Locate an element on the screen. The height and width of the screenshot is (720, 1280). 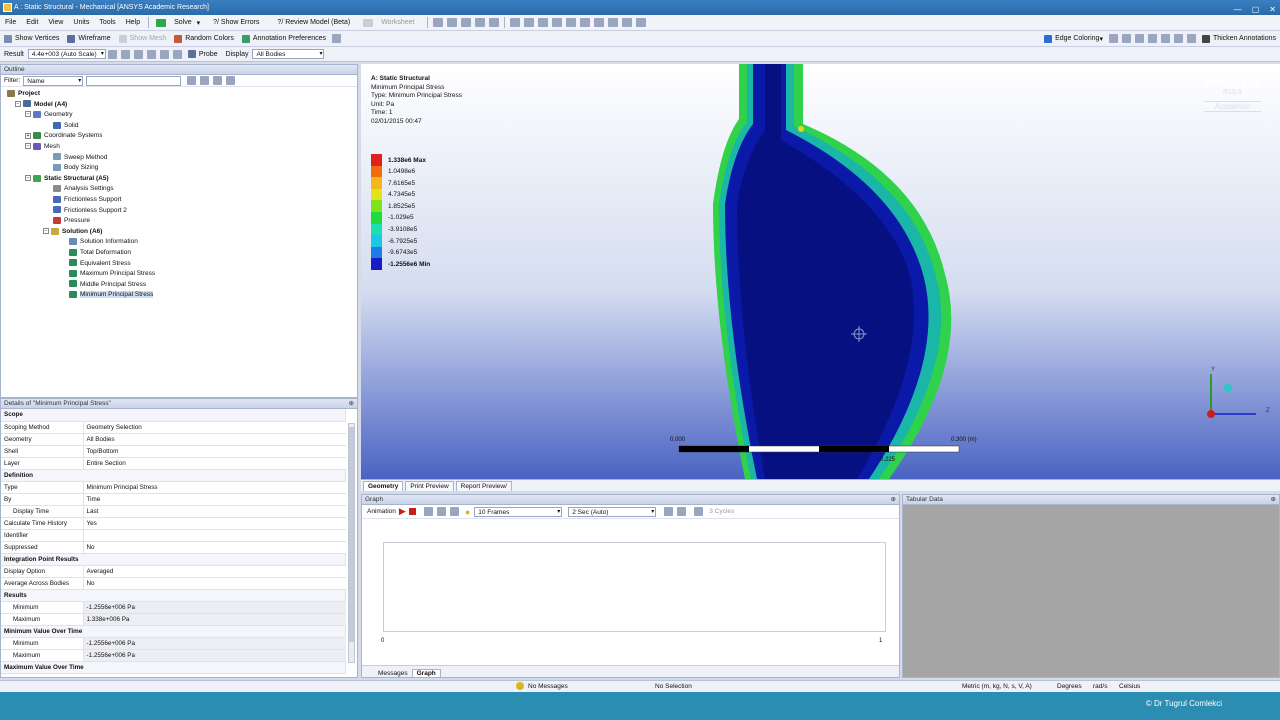
pan-icon is located at coordinates (528, 22).